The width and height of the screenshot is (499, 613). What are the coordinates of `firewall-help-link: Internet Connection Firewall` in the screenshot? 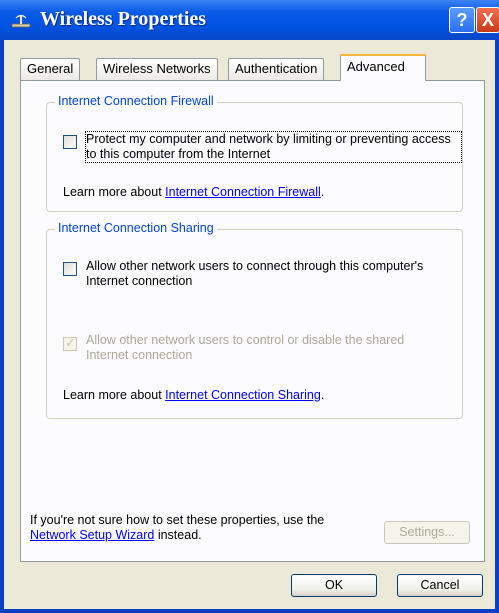 It's located at (243, 192).